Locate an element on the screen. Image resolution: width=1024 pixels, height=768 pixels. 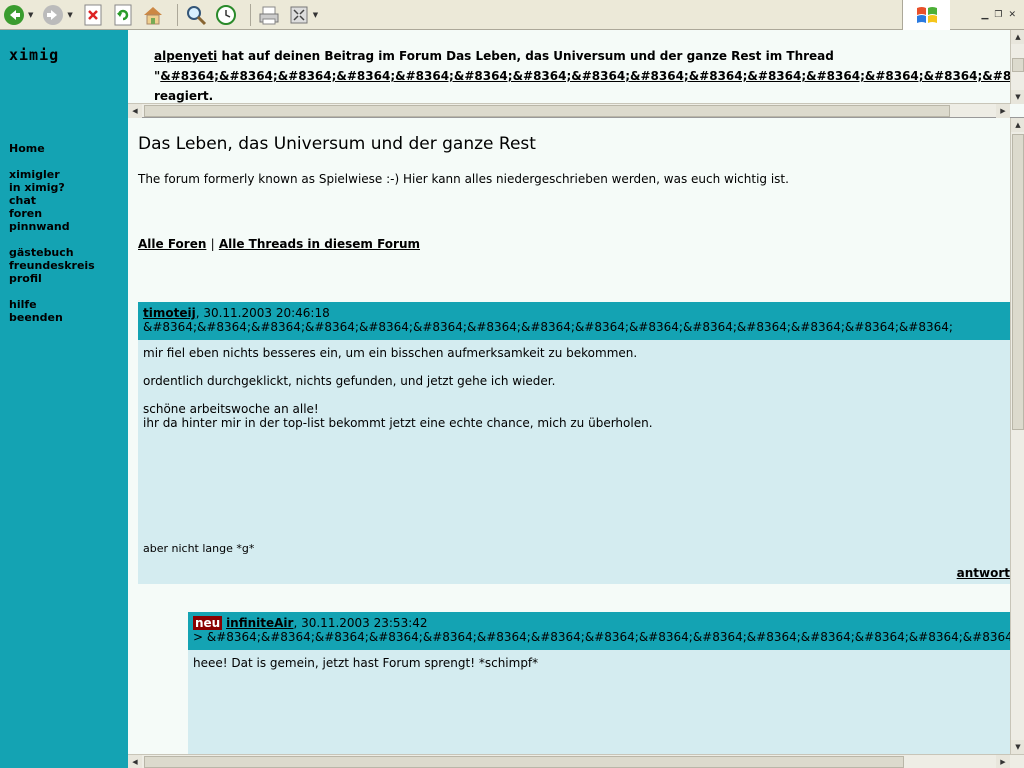
post-author-link: infiniteAir is located at coordinates (259, 623).